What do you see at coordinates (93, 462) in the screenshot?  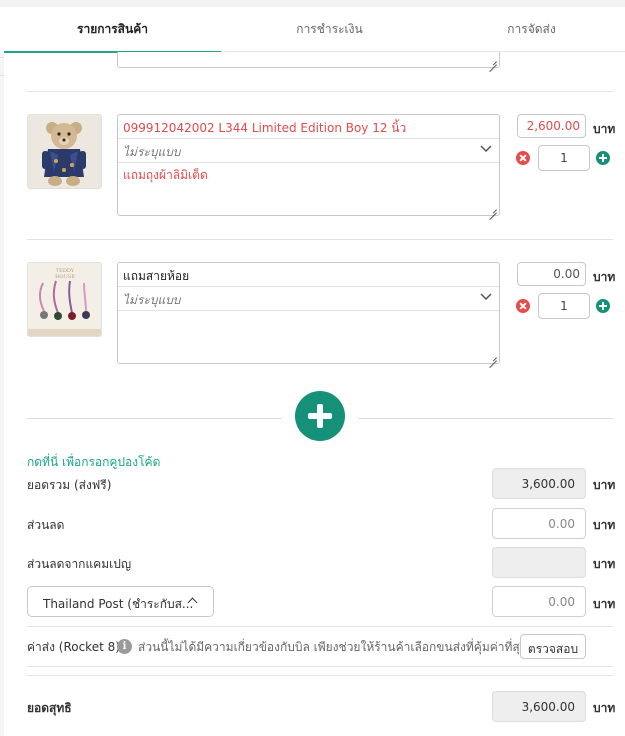 I see `coupon-code-link: กดที่นี่ เพื่อกรอกคูปองโค้ด` at bounding box center [93, 462].